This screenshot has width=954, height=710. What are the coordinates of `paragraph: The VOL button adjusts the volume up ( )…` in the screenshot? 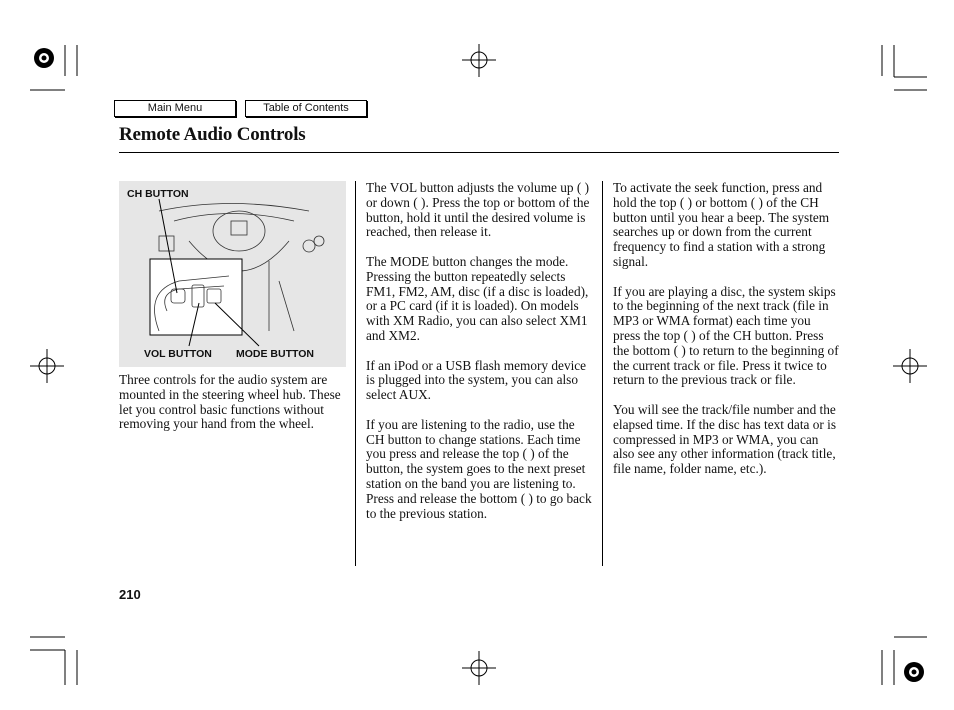 It's located at (478, 210).